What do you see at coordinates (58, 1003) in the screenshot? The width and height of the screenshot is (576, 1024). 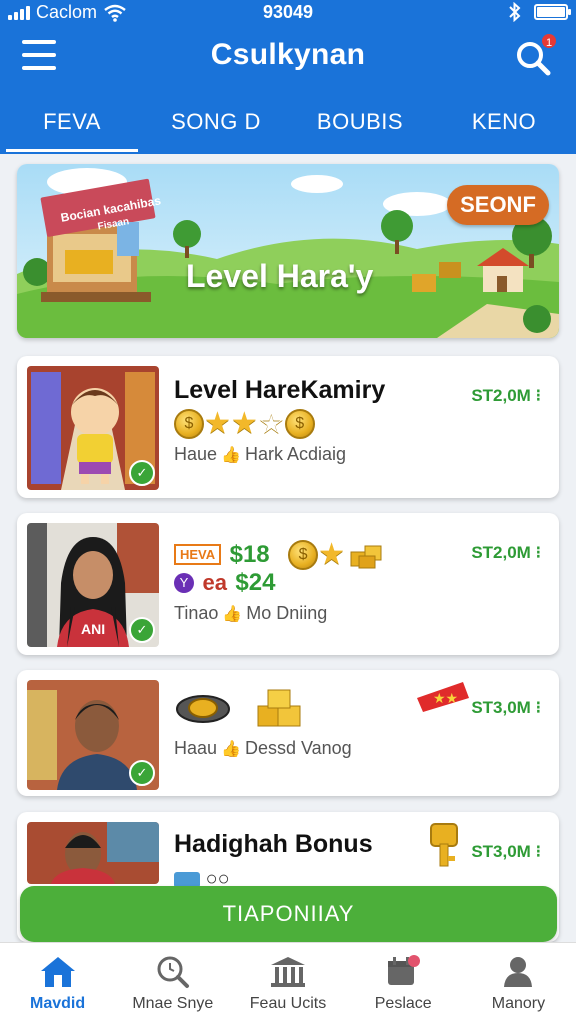 I see `nav-label: Mavdid` at bounding box center [58, 1003].